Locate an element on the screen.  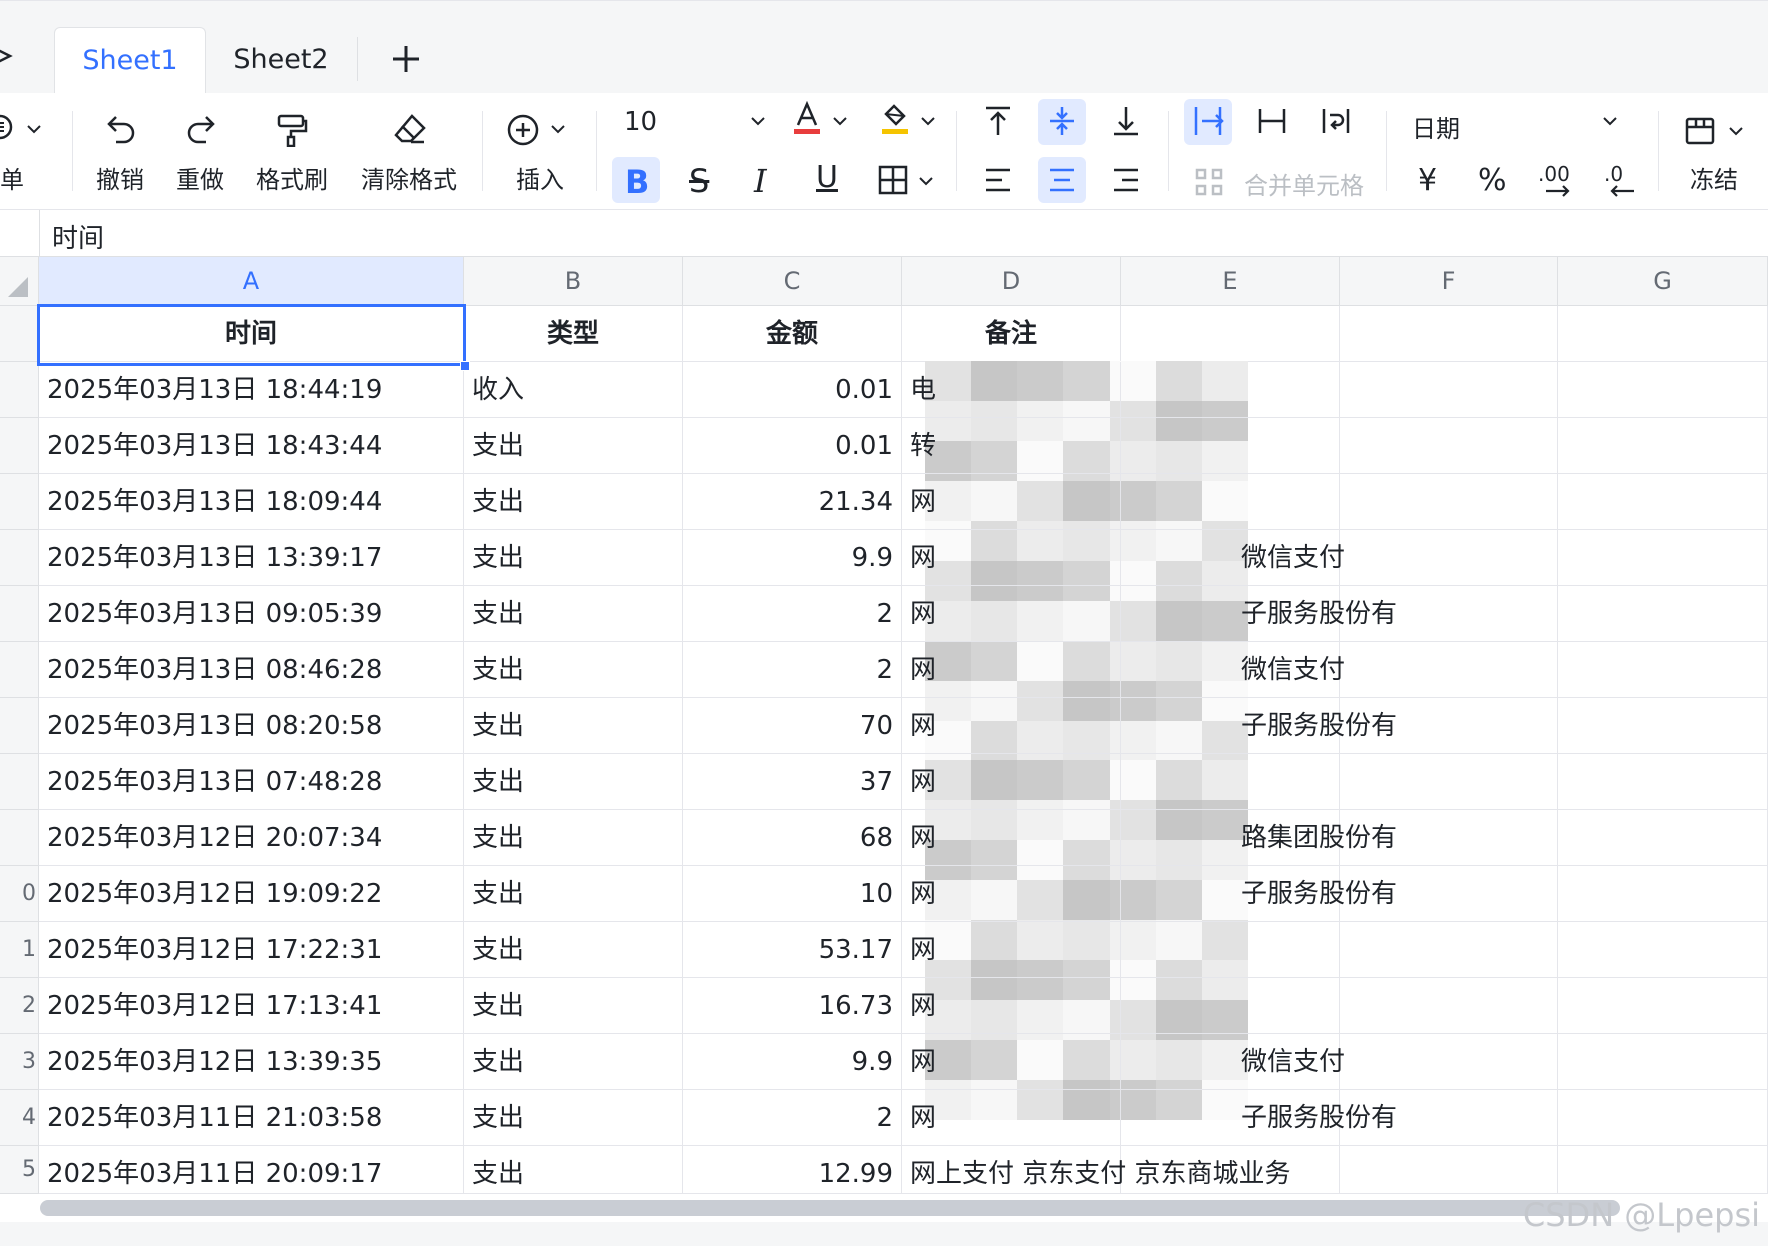
strikethrough-button: S is located at coordinates (700, 180).